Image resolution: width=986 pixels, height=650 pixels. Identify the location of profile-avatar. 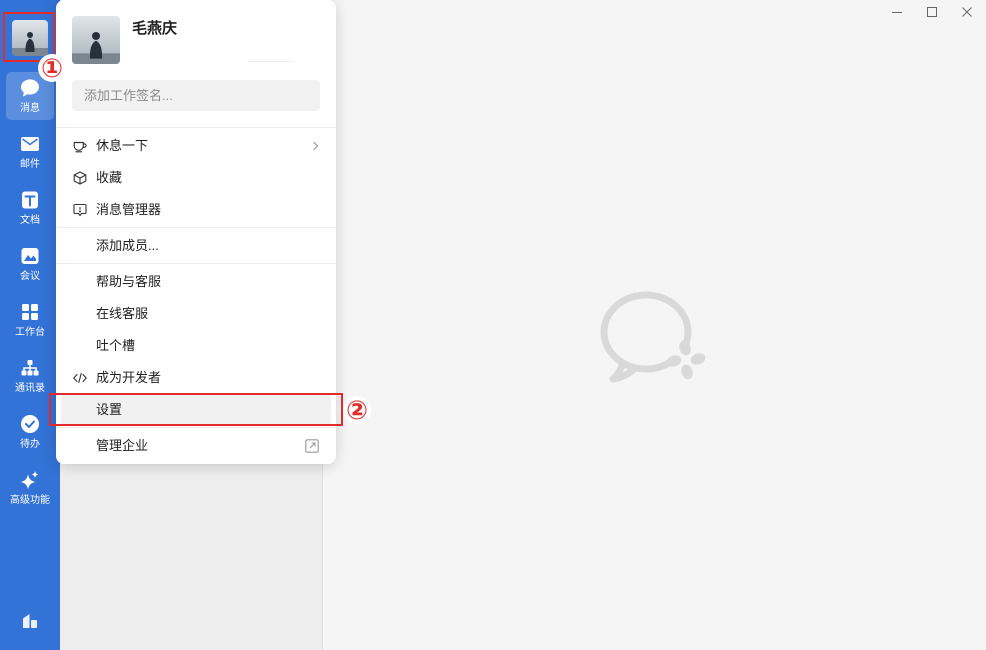
(96, 40).